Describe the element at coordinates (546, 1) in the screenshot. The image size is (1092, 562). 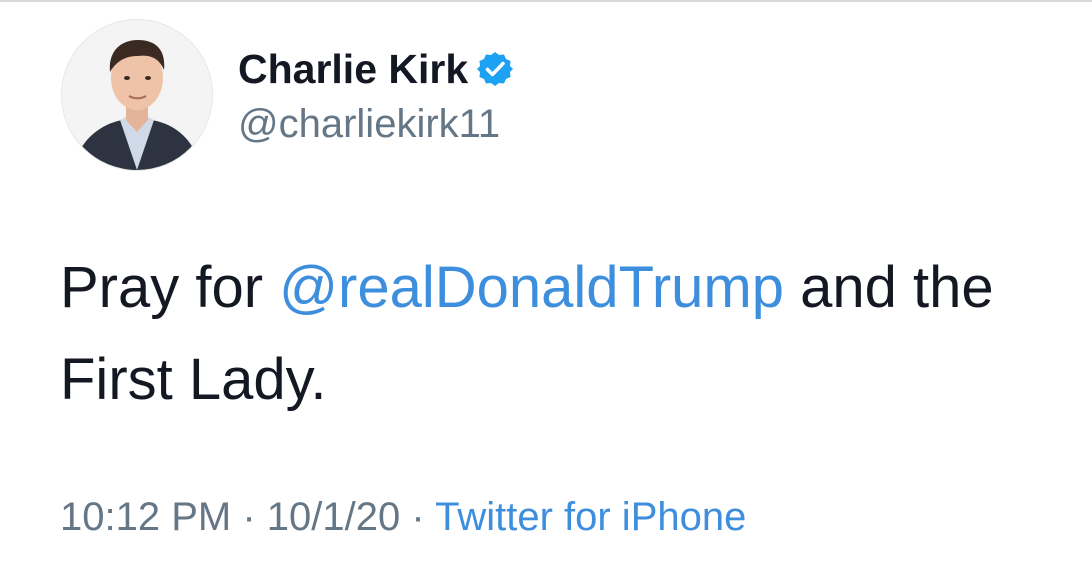
I see `top-divider` at that location.